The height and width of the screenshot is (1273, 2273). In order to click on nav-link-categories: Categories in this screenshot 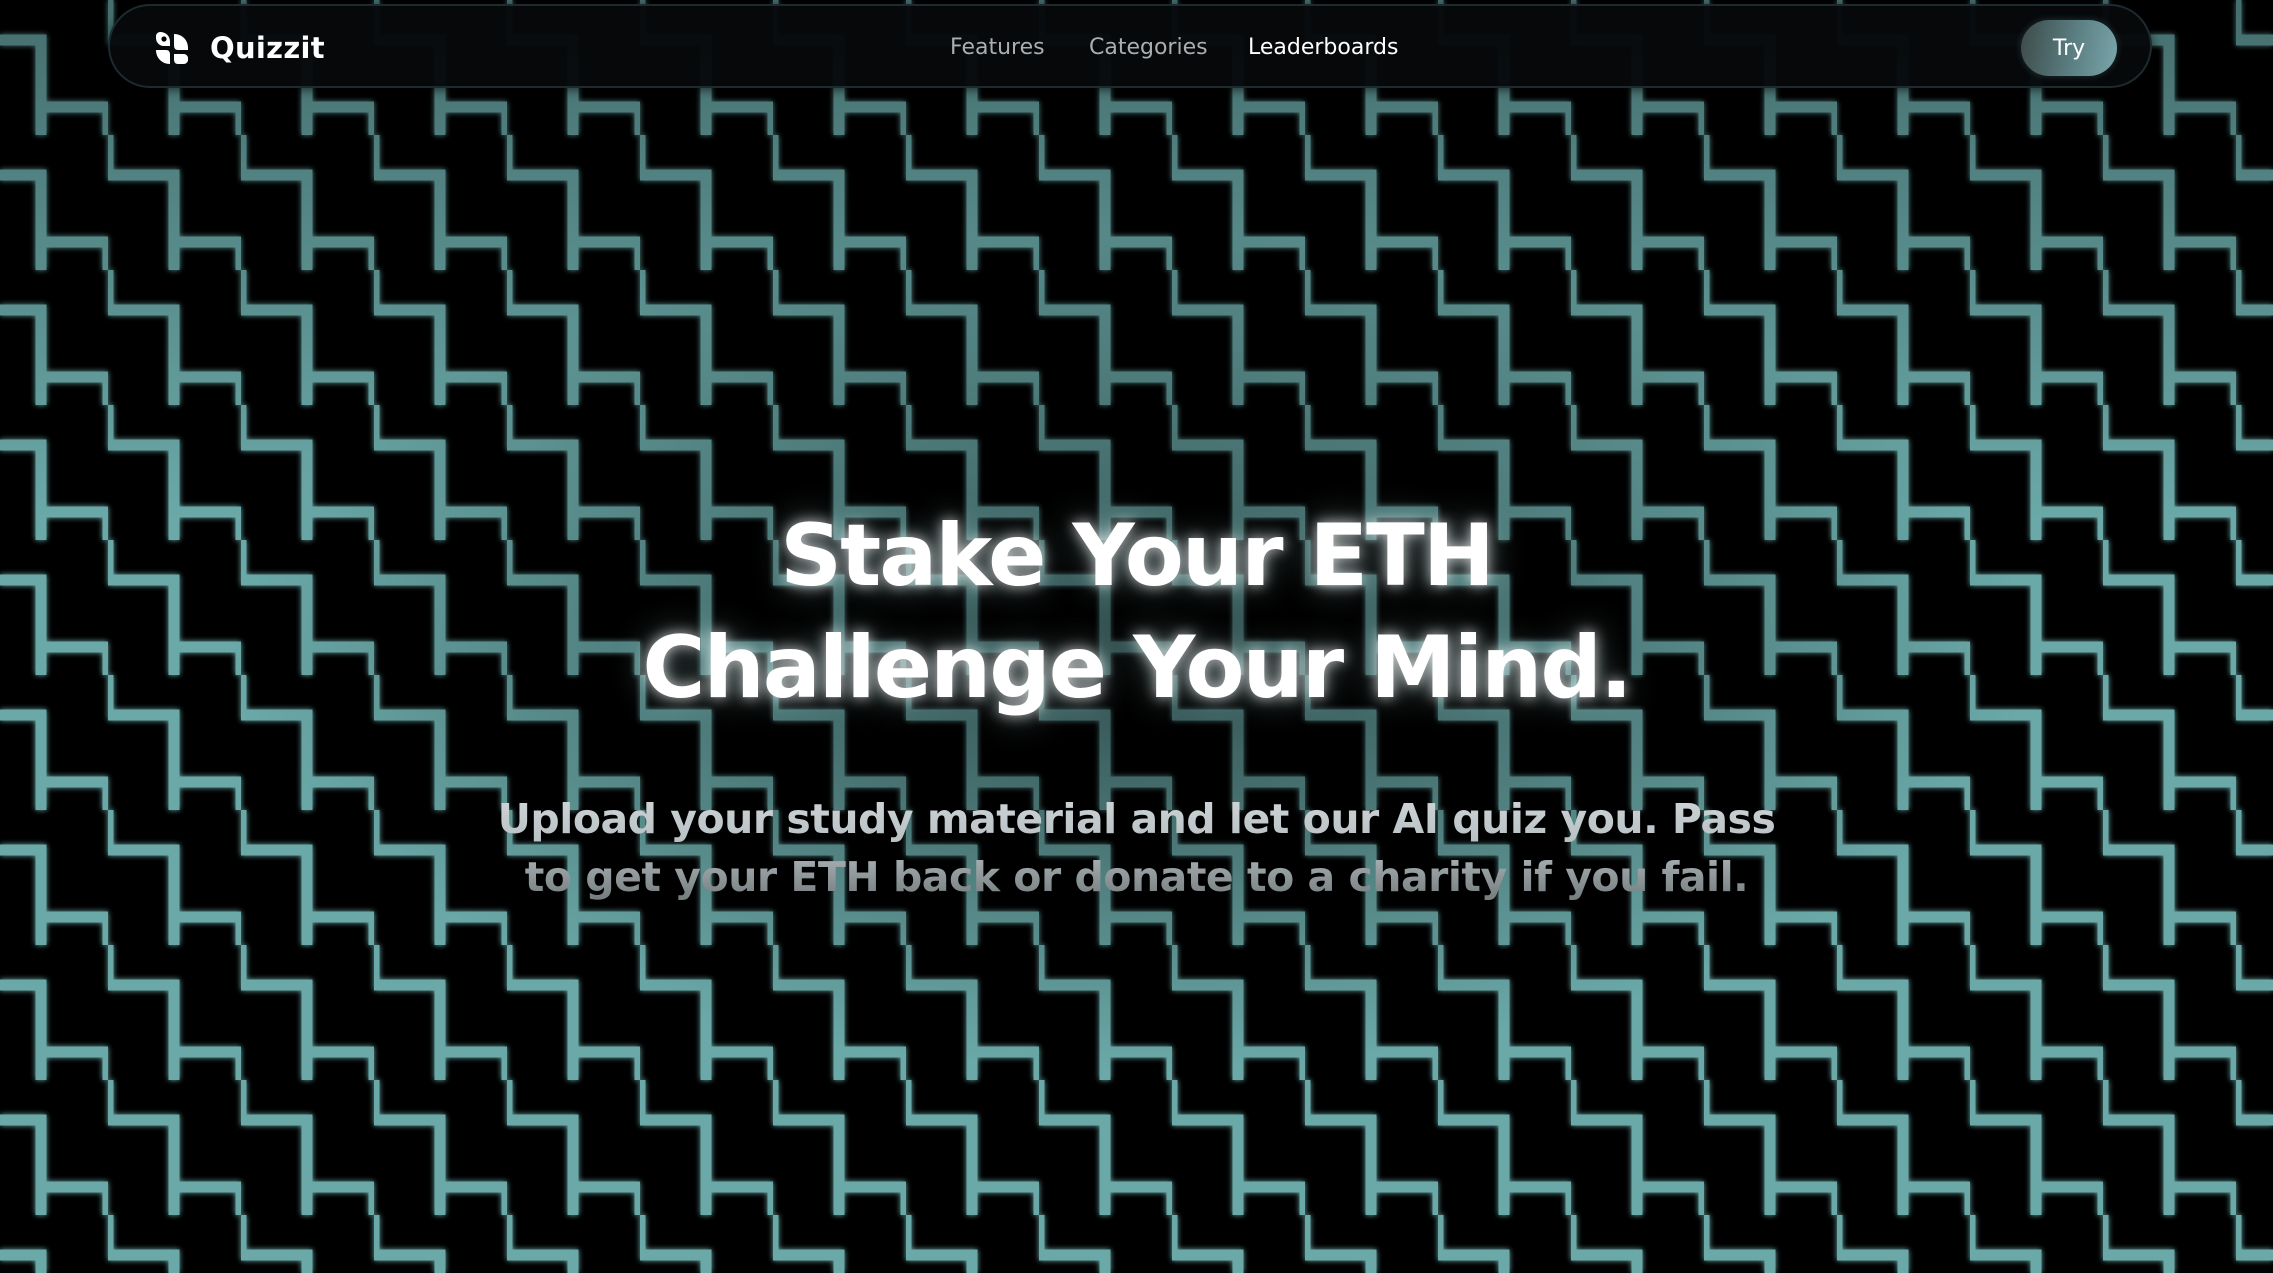, I will do `click(1148, 47)`.